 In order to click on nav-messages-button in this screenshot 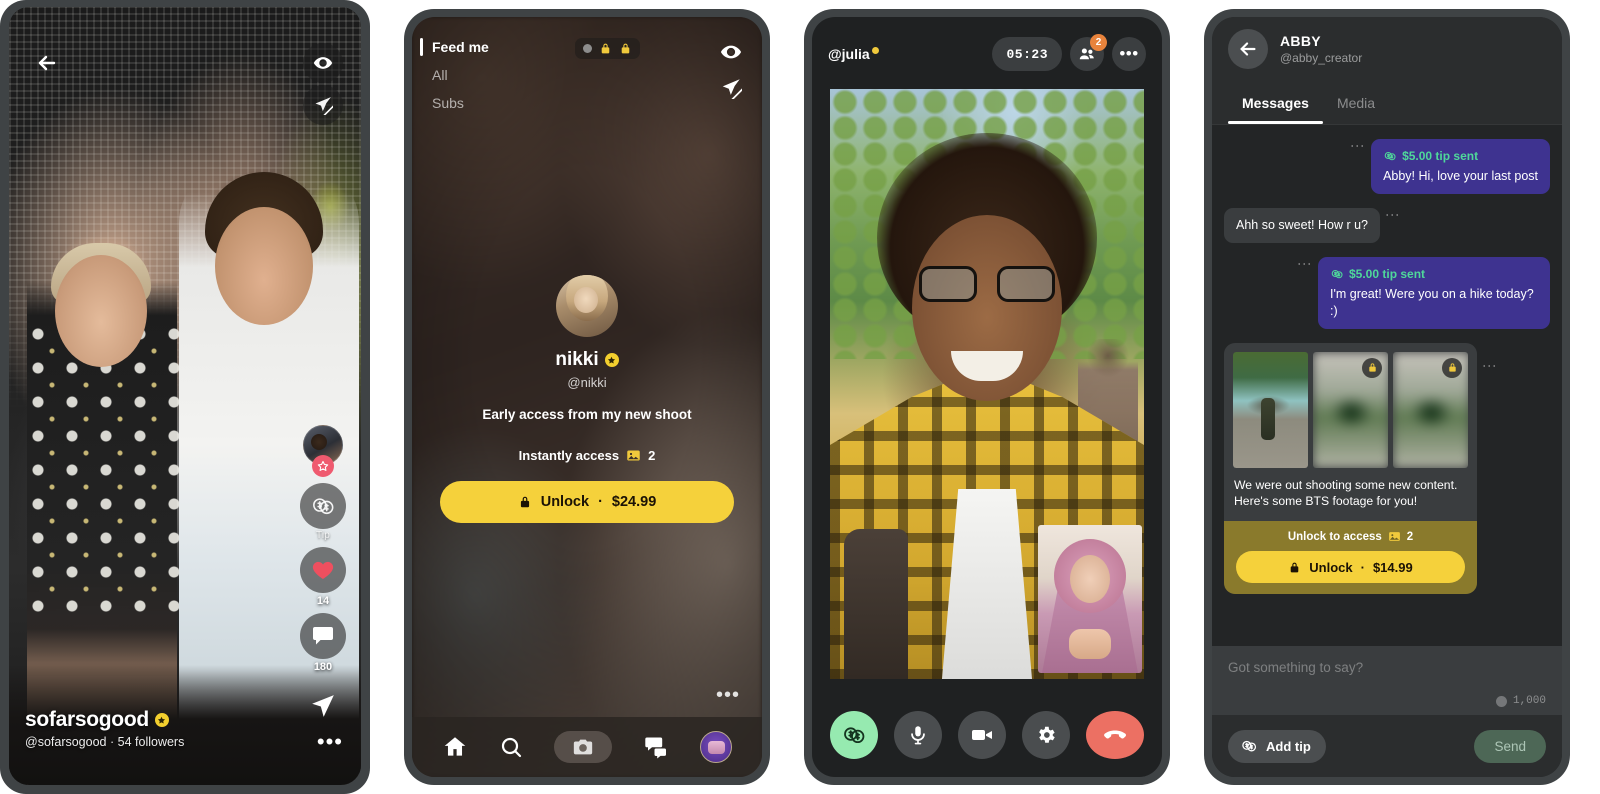, I will do `click(656, 747)`.